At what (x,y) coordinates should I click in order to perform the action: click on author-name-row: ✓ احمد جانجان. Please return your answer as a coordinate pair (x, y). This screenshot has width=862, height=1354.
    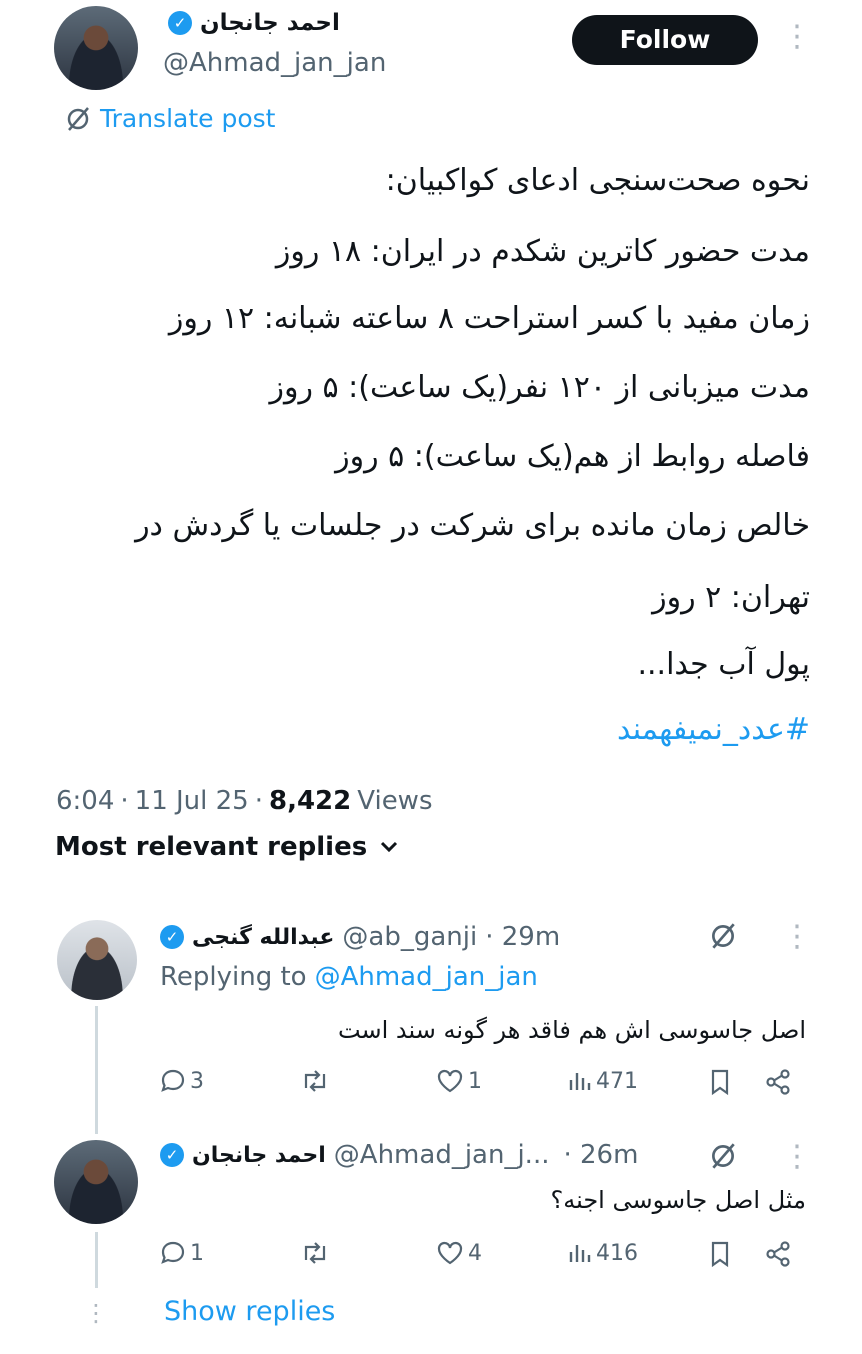
    Looking at the image, I should click on (254, 23).